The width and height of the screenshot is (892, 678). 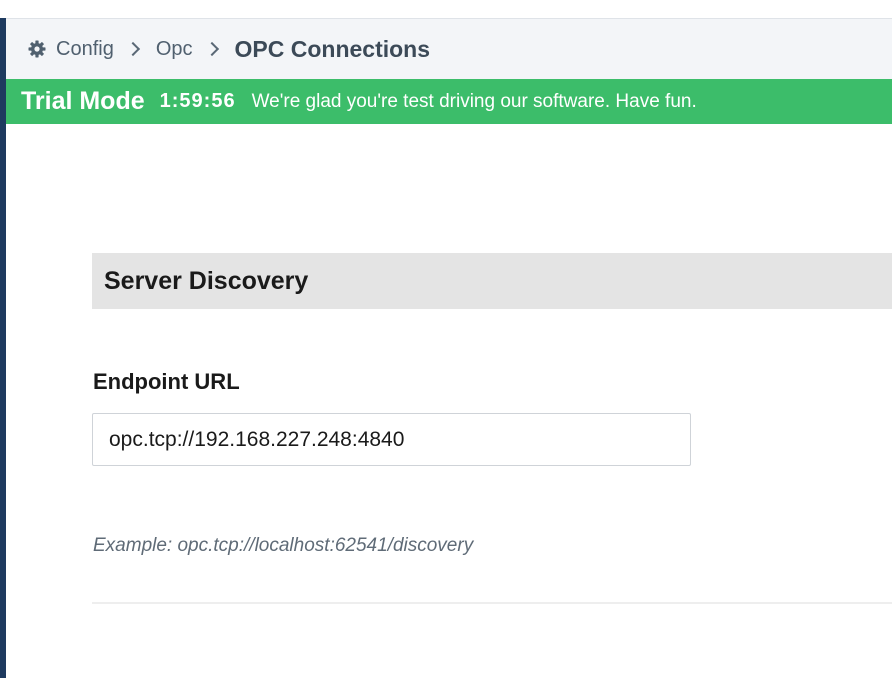 I want to click on top-strip, so click(x=446, y=9).